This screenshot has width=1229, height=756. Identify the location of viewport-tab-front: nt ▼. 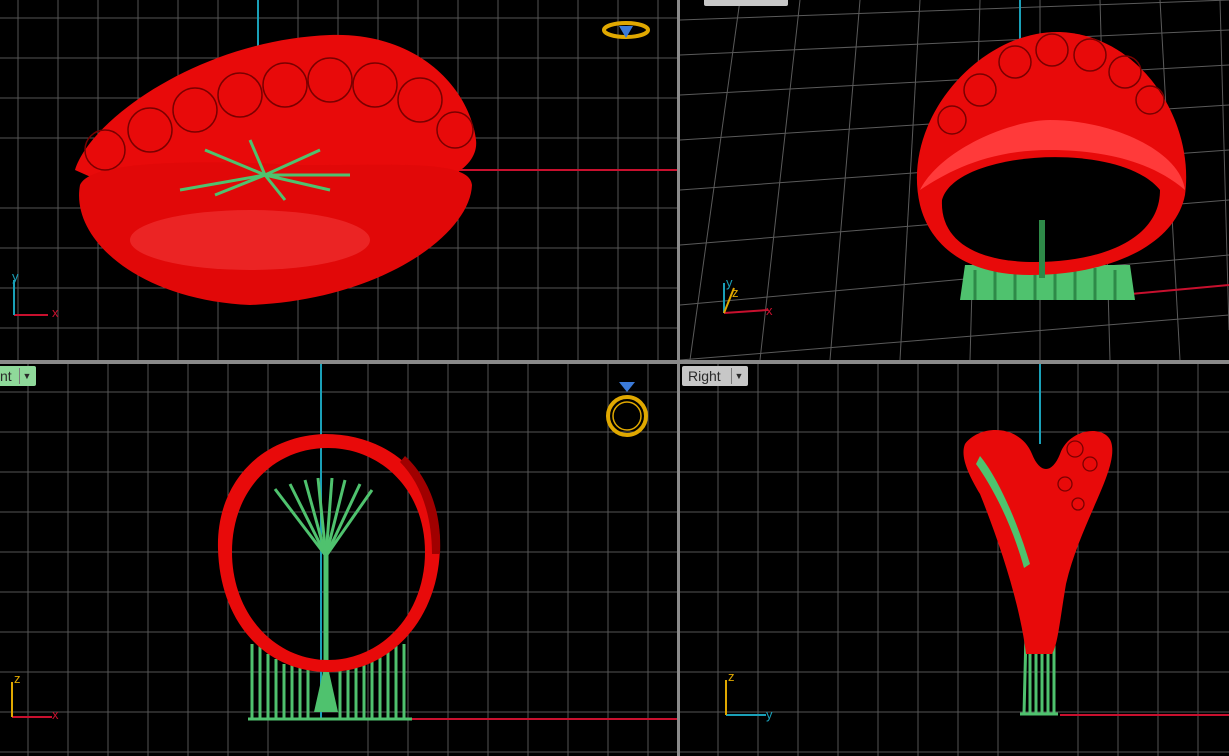
(18, 376).